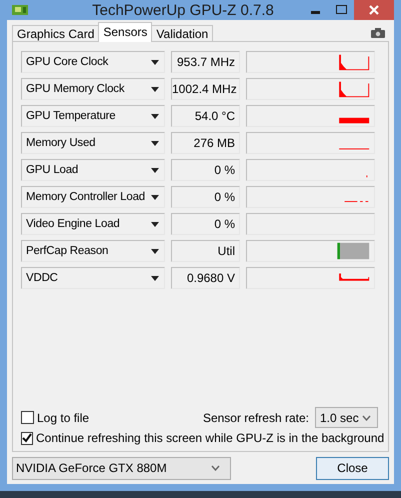  Describe the element at coordinates (205, 62) in the screenshot. I see `sensor-value: 953.7 MHz` at that location.